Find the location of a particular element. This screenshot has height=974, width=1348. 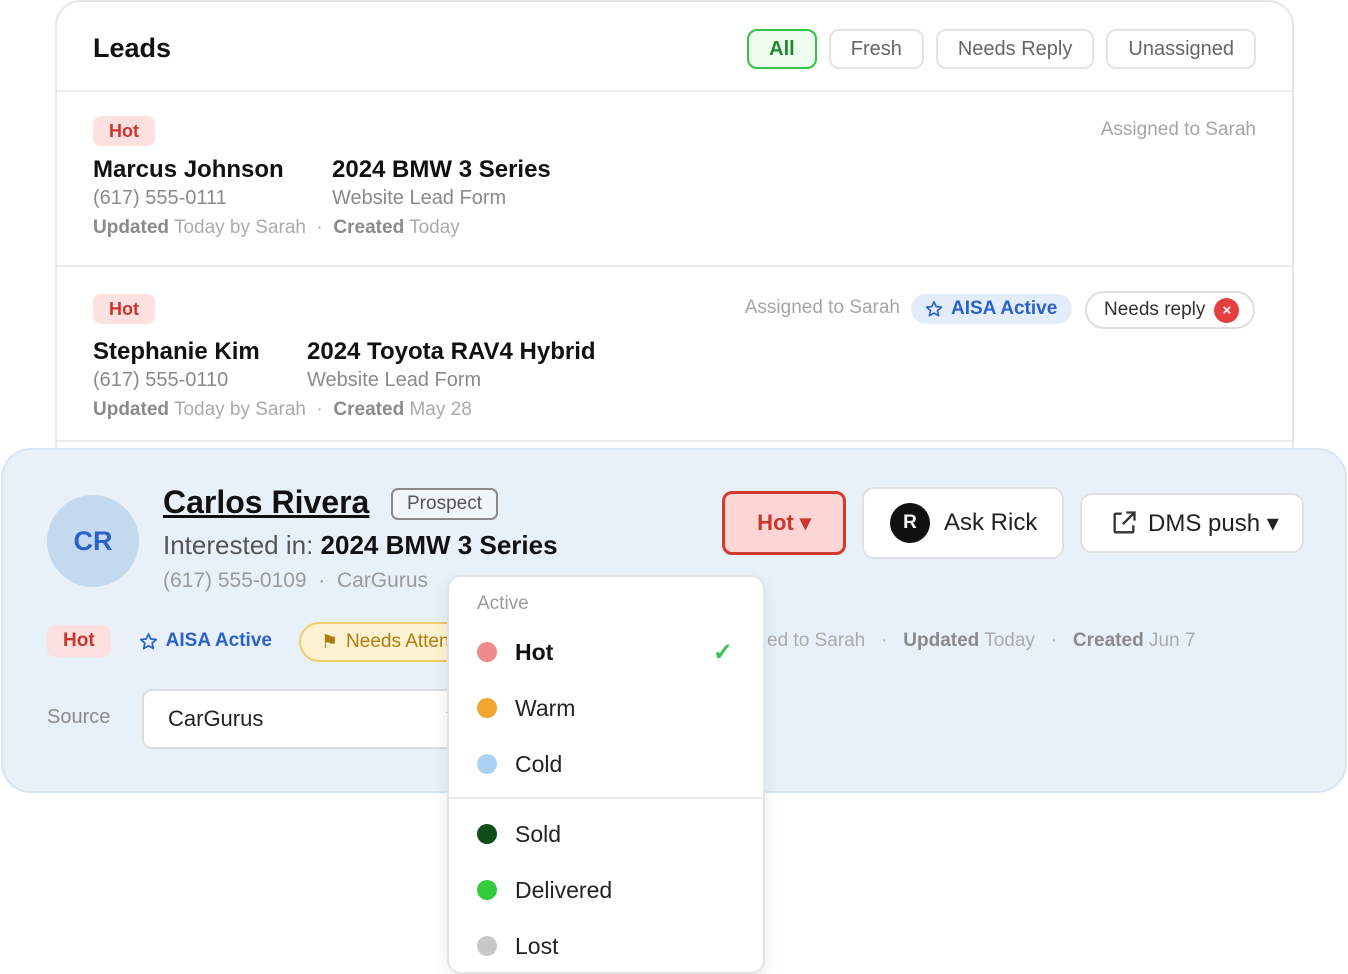

customer-contact: (617) 555-0109 · CarGurus is located at coordinates (295, 581).